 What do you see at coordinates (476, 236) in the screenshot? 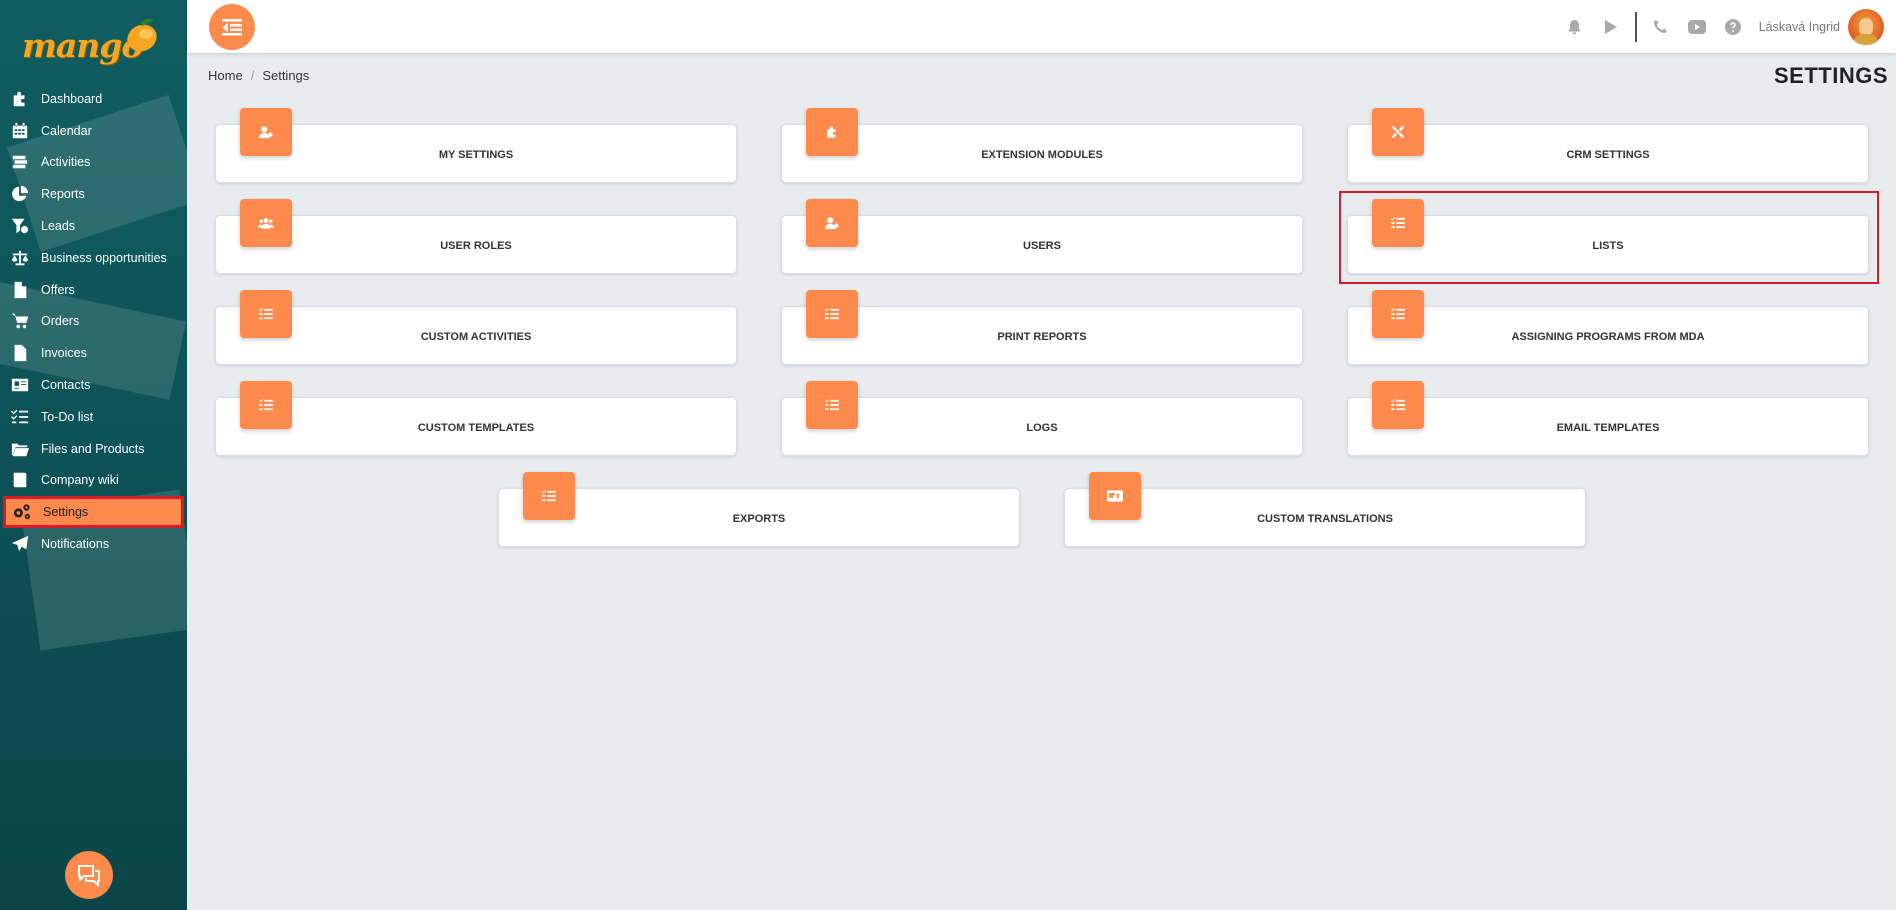
I see `card-user-roles: USER ROLES` at bounding box center [476, 236].